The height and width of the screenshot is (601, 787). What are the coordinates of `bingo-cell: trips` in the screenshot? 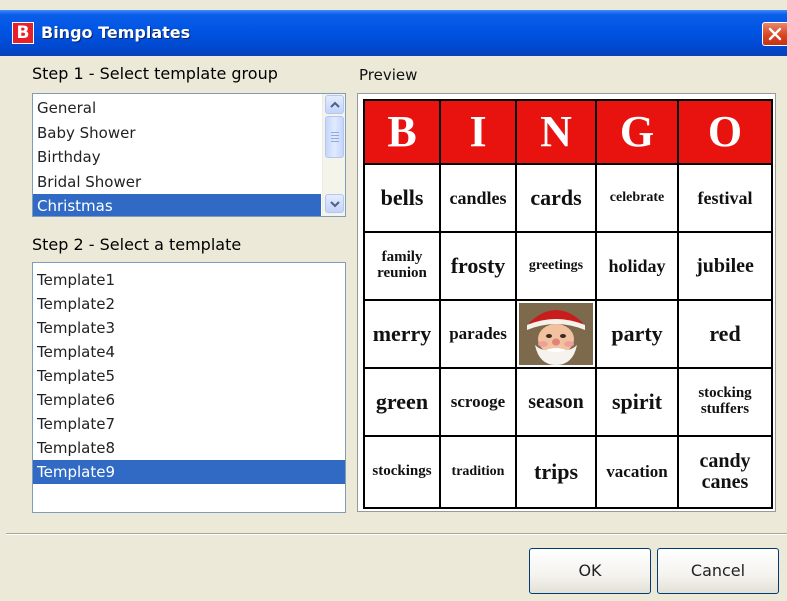 It's located at (557, 472).